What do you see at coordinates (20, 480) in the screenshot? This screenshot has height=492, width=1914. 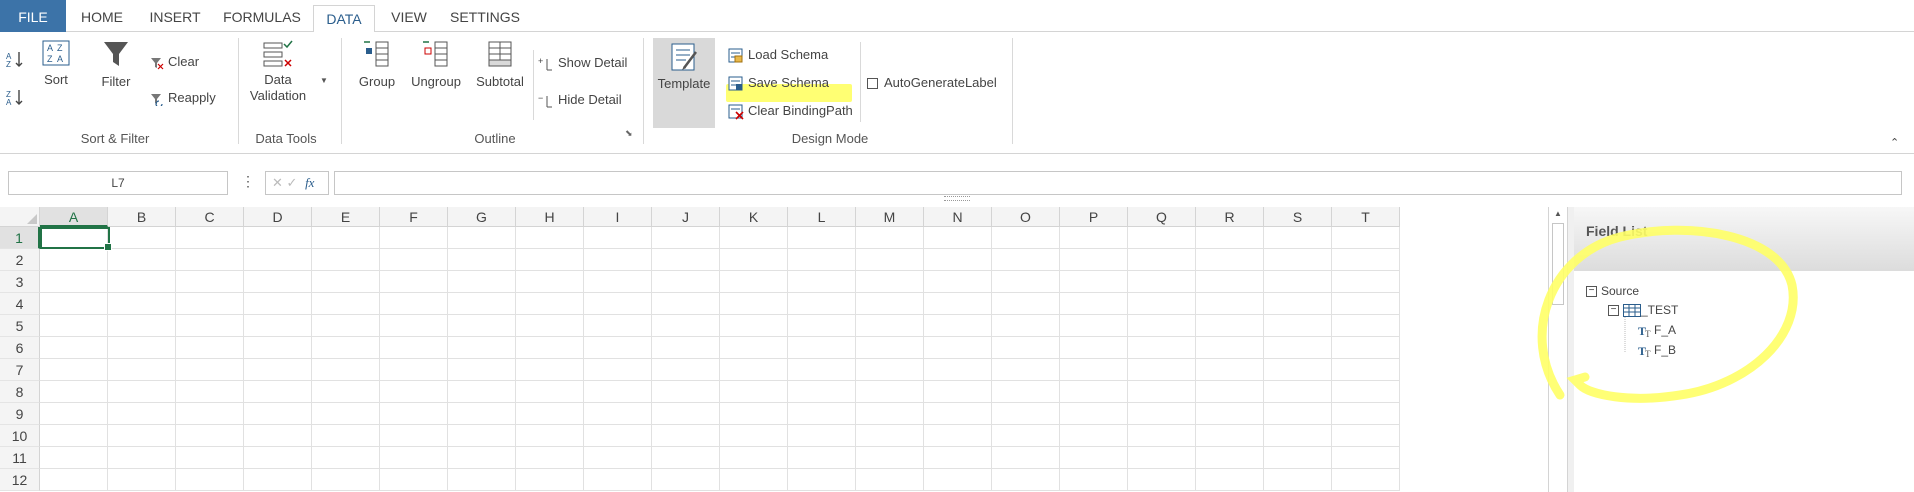 I see `row-header: 12` at bounding box center [20, 480].